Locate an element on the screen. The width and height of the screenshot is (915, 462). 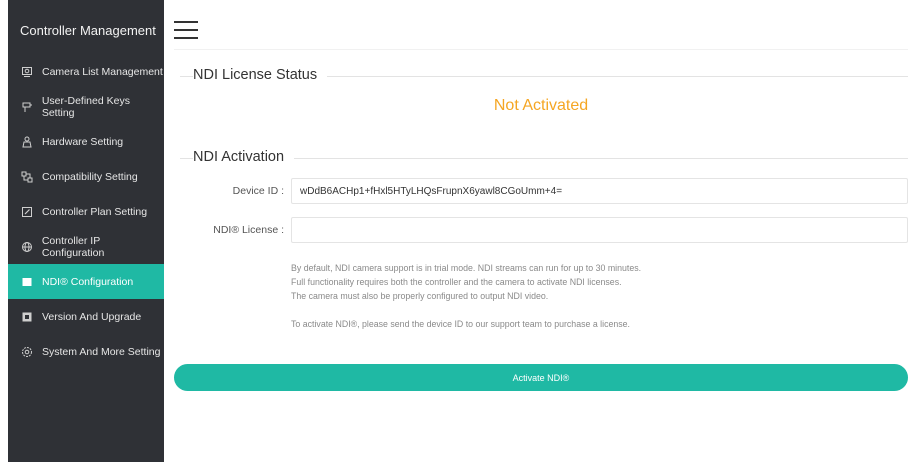
header-divider is located at coordinates (541, 49).